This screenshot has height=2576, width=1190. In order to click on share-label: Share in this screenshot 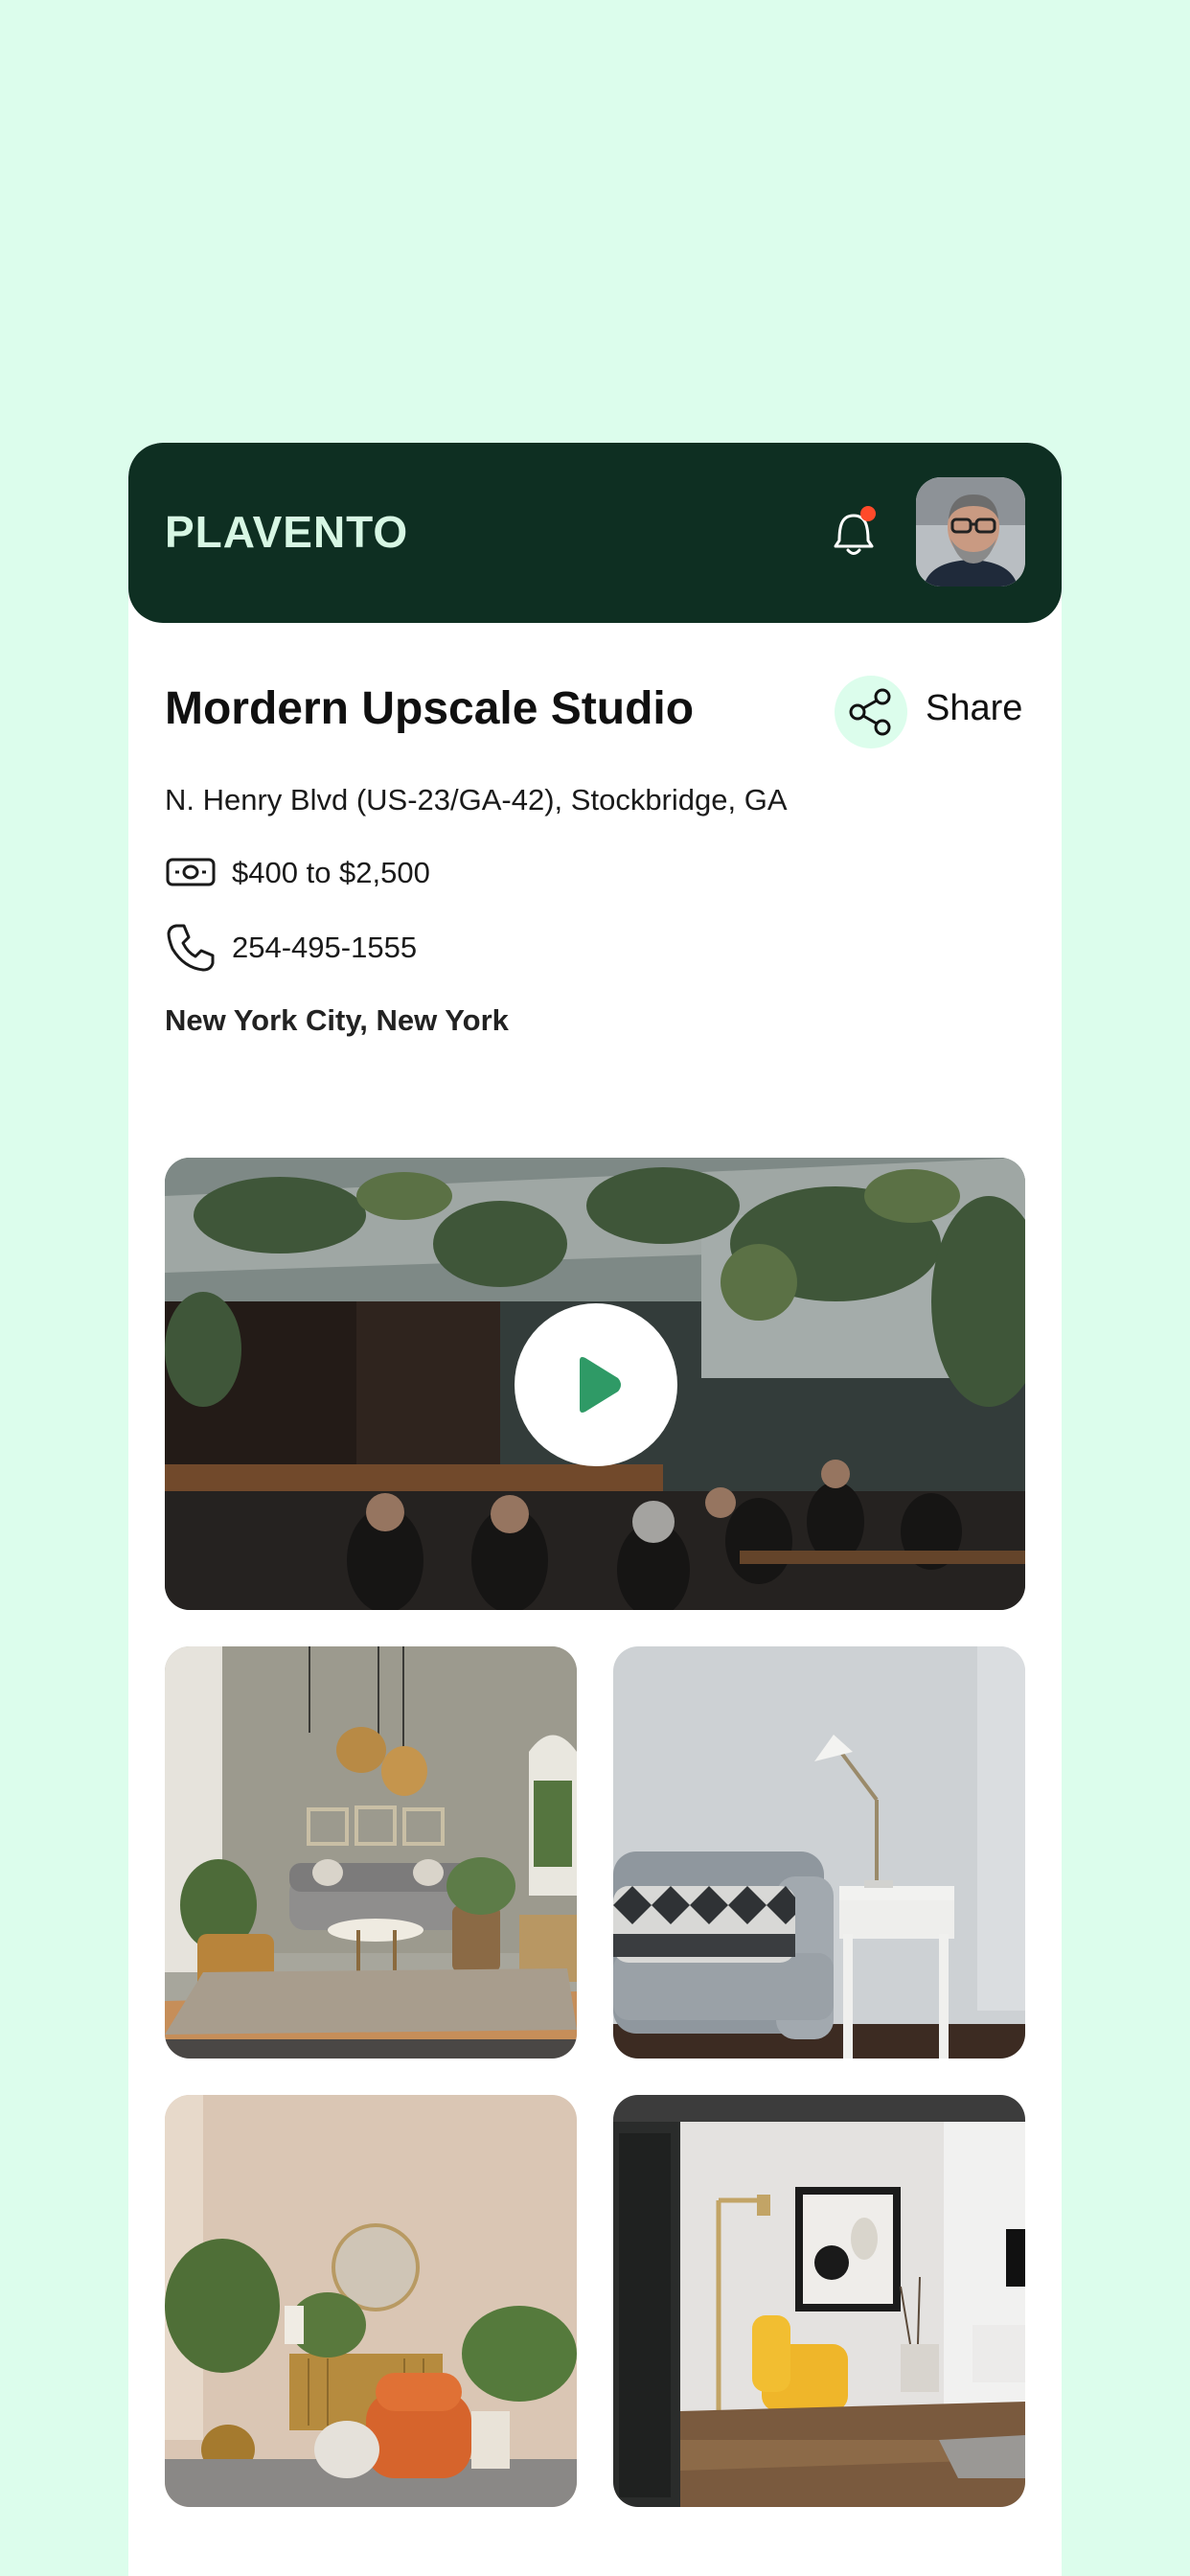, I will do `click(974, 708)`.